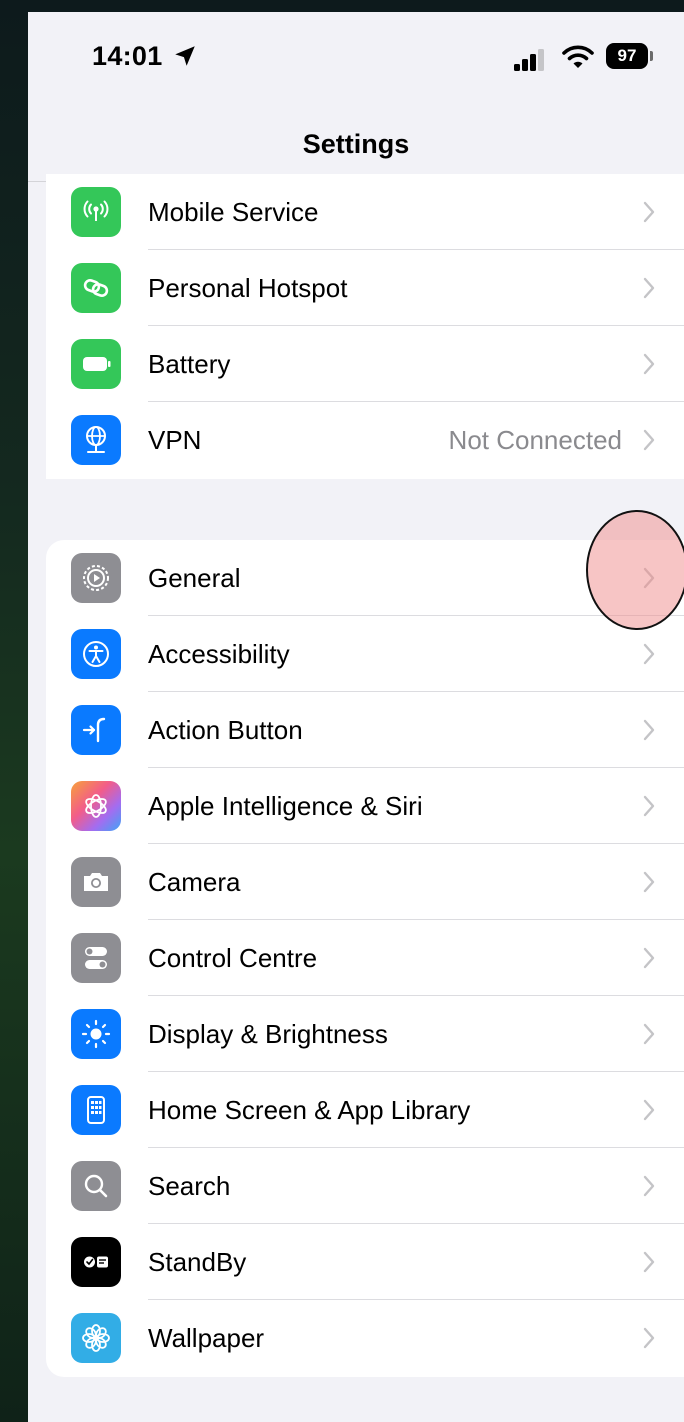 The height and width of the screenshot is (1422, 684). What do you see at coordinates (365, 654) in the screenshot?
I see `row-accessibility: Accessibility` at bounding box center [365, 654].